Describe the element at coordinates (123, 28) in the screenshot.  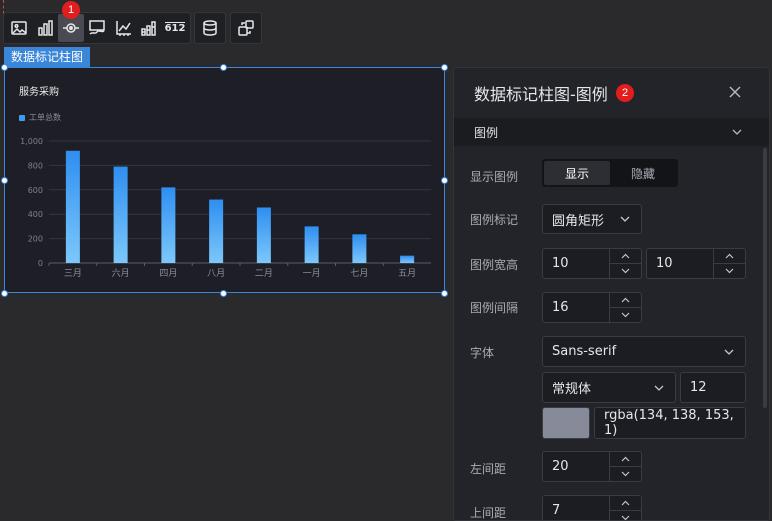
I see `axis-chart-icon` at that location.